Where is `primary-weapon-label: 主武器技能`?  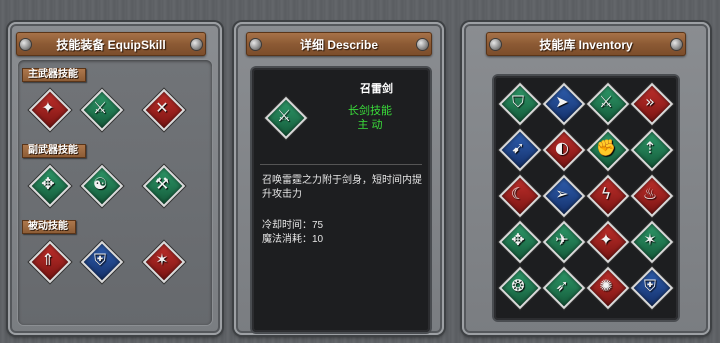
primary-weapon-label: 主武器技能 is located at coordinates (54, 75).